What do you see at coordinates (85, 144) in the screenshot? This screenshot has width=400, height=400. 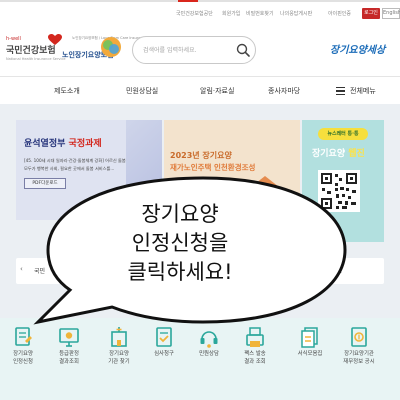 I see `banner1-head-em: 국정과제` at bounding box center [85, 144].